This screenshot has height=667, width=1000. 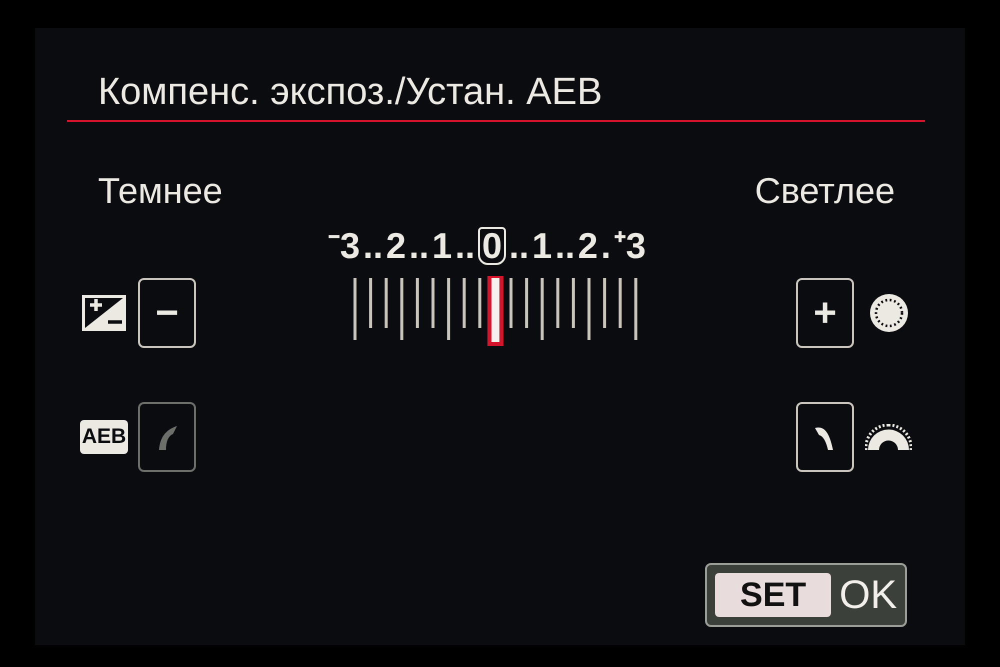 What do you see at coordinates (160, 191) in the screenshot?
I see `darker-label: Темнее` at bounding box center [160, 191].